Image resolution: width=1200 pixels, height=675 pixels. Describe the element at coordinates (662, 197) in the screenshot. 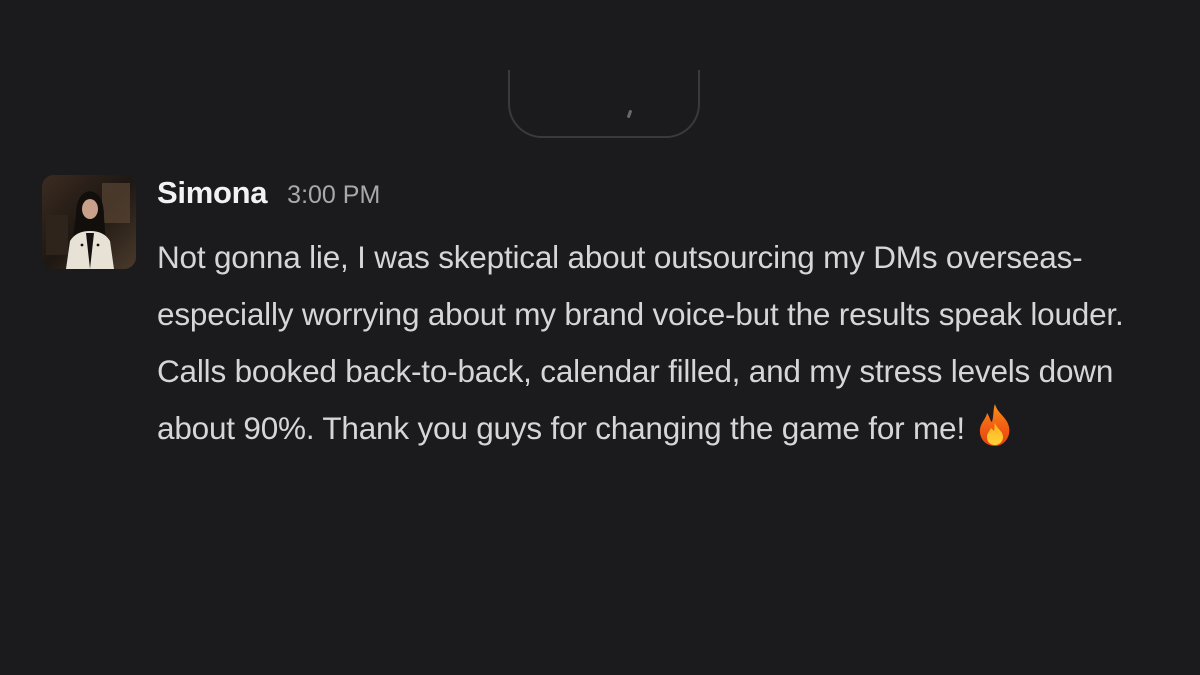

I see `message-header: Simona 3:00 PM` at that location.